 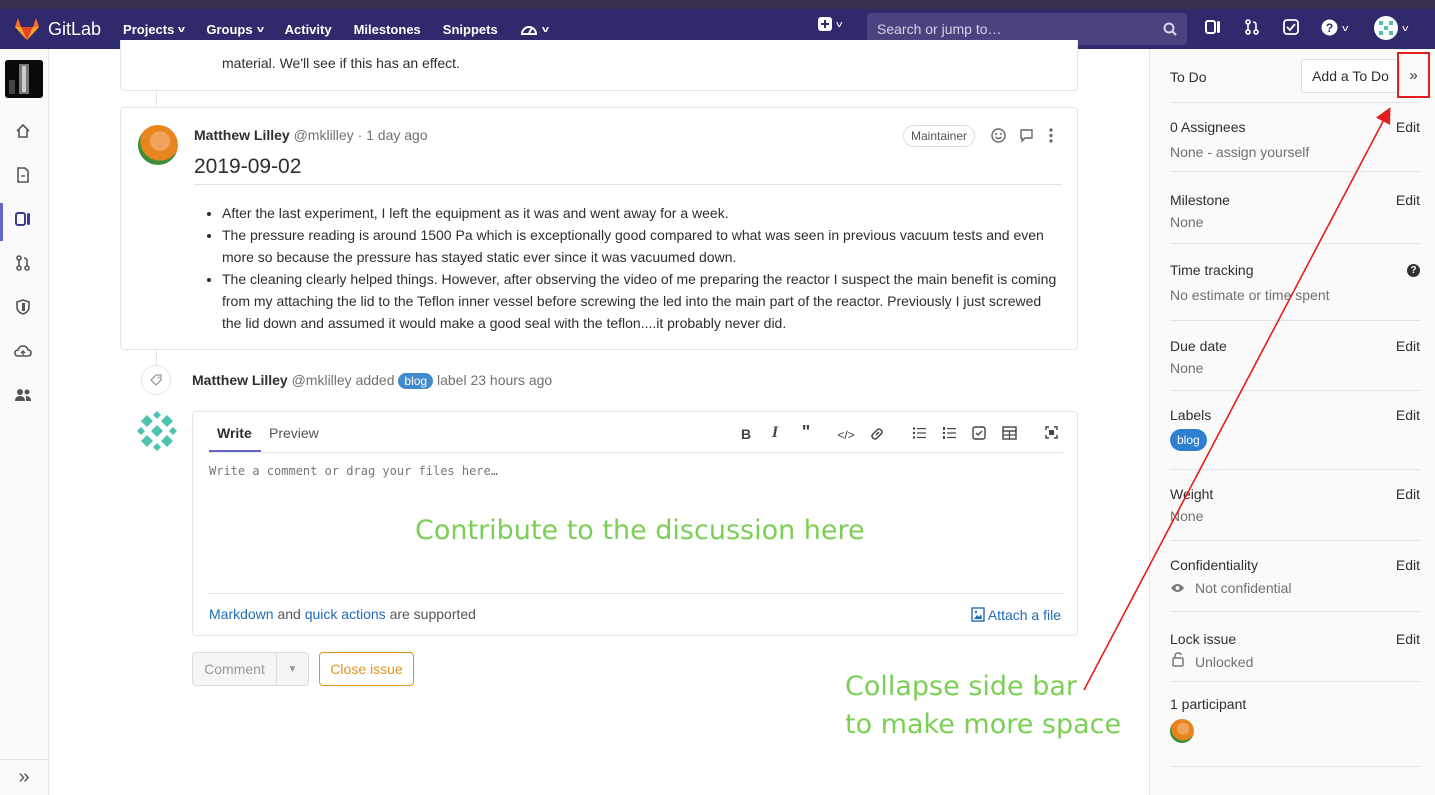 I want to click on code-icon: </>, so click(x=846, y=435).